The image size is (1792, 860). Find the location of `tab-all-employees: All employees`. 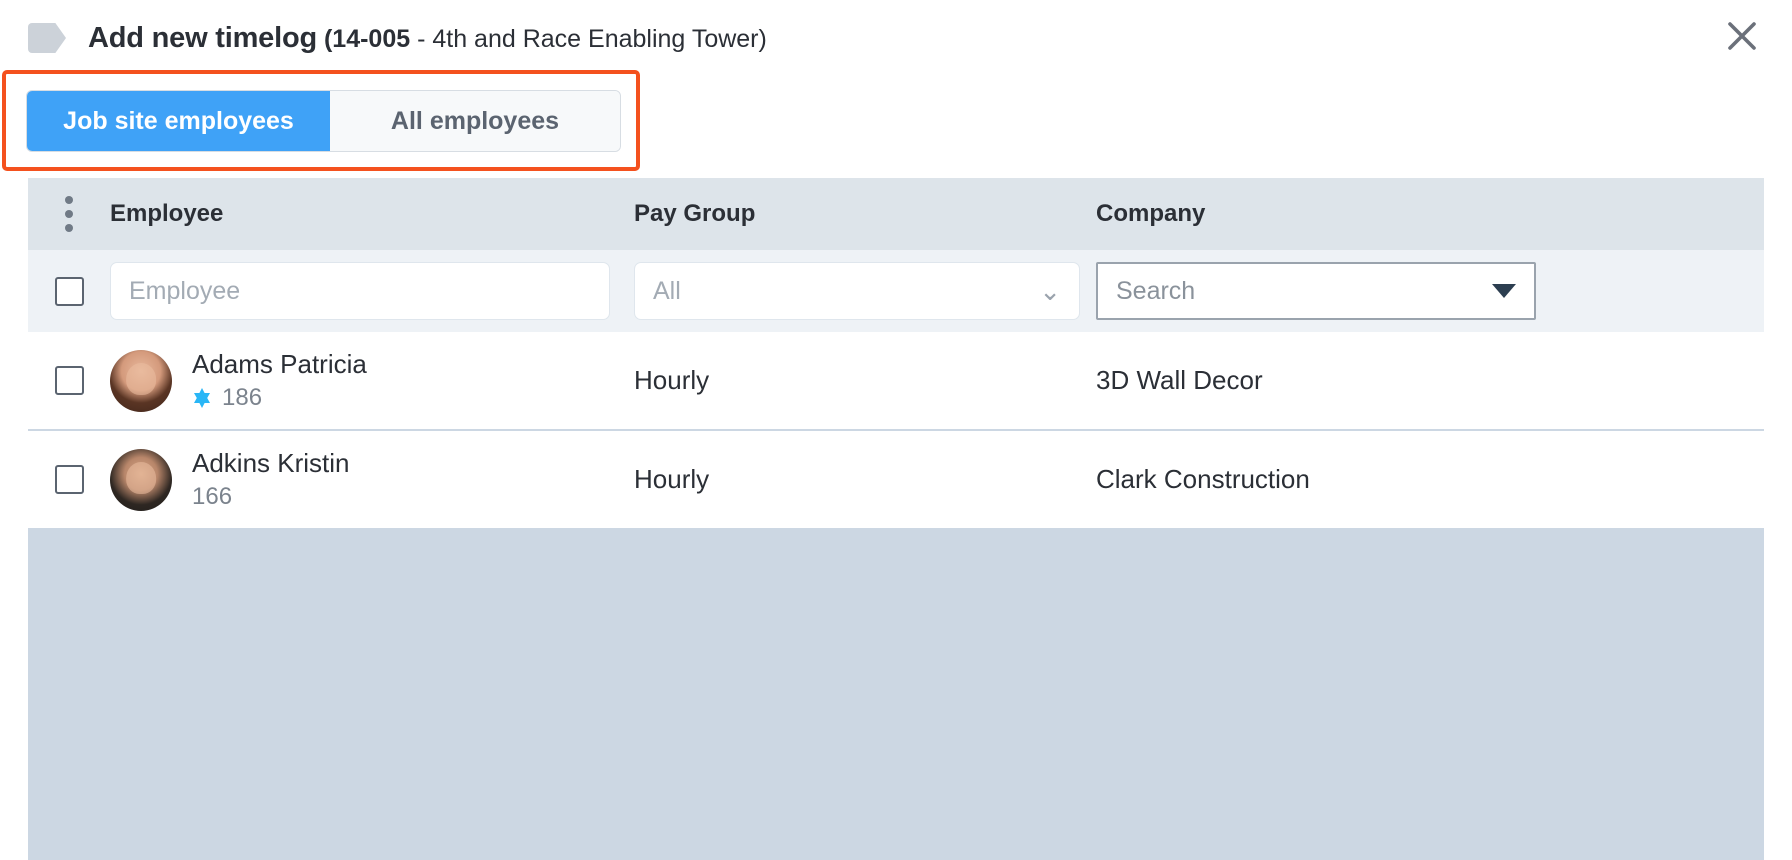

tab-all-employees: All employees is located at coordinates (475, 121).